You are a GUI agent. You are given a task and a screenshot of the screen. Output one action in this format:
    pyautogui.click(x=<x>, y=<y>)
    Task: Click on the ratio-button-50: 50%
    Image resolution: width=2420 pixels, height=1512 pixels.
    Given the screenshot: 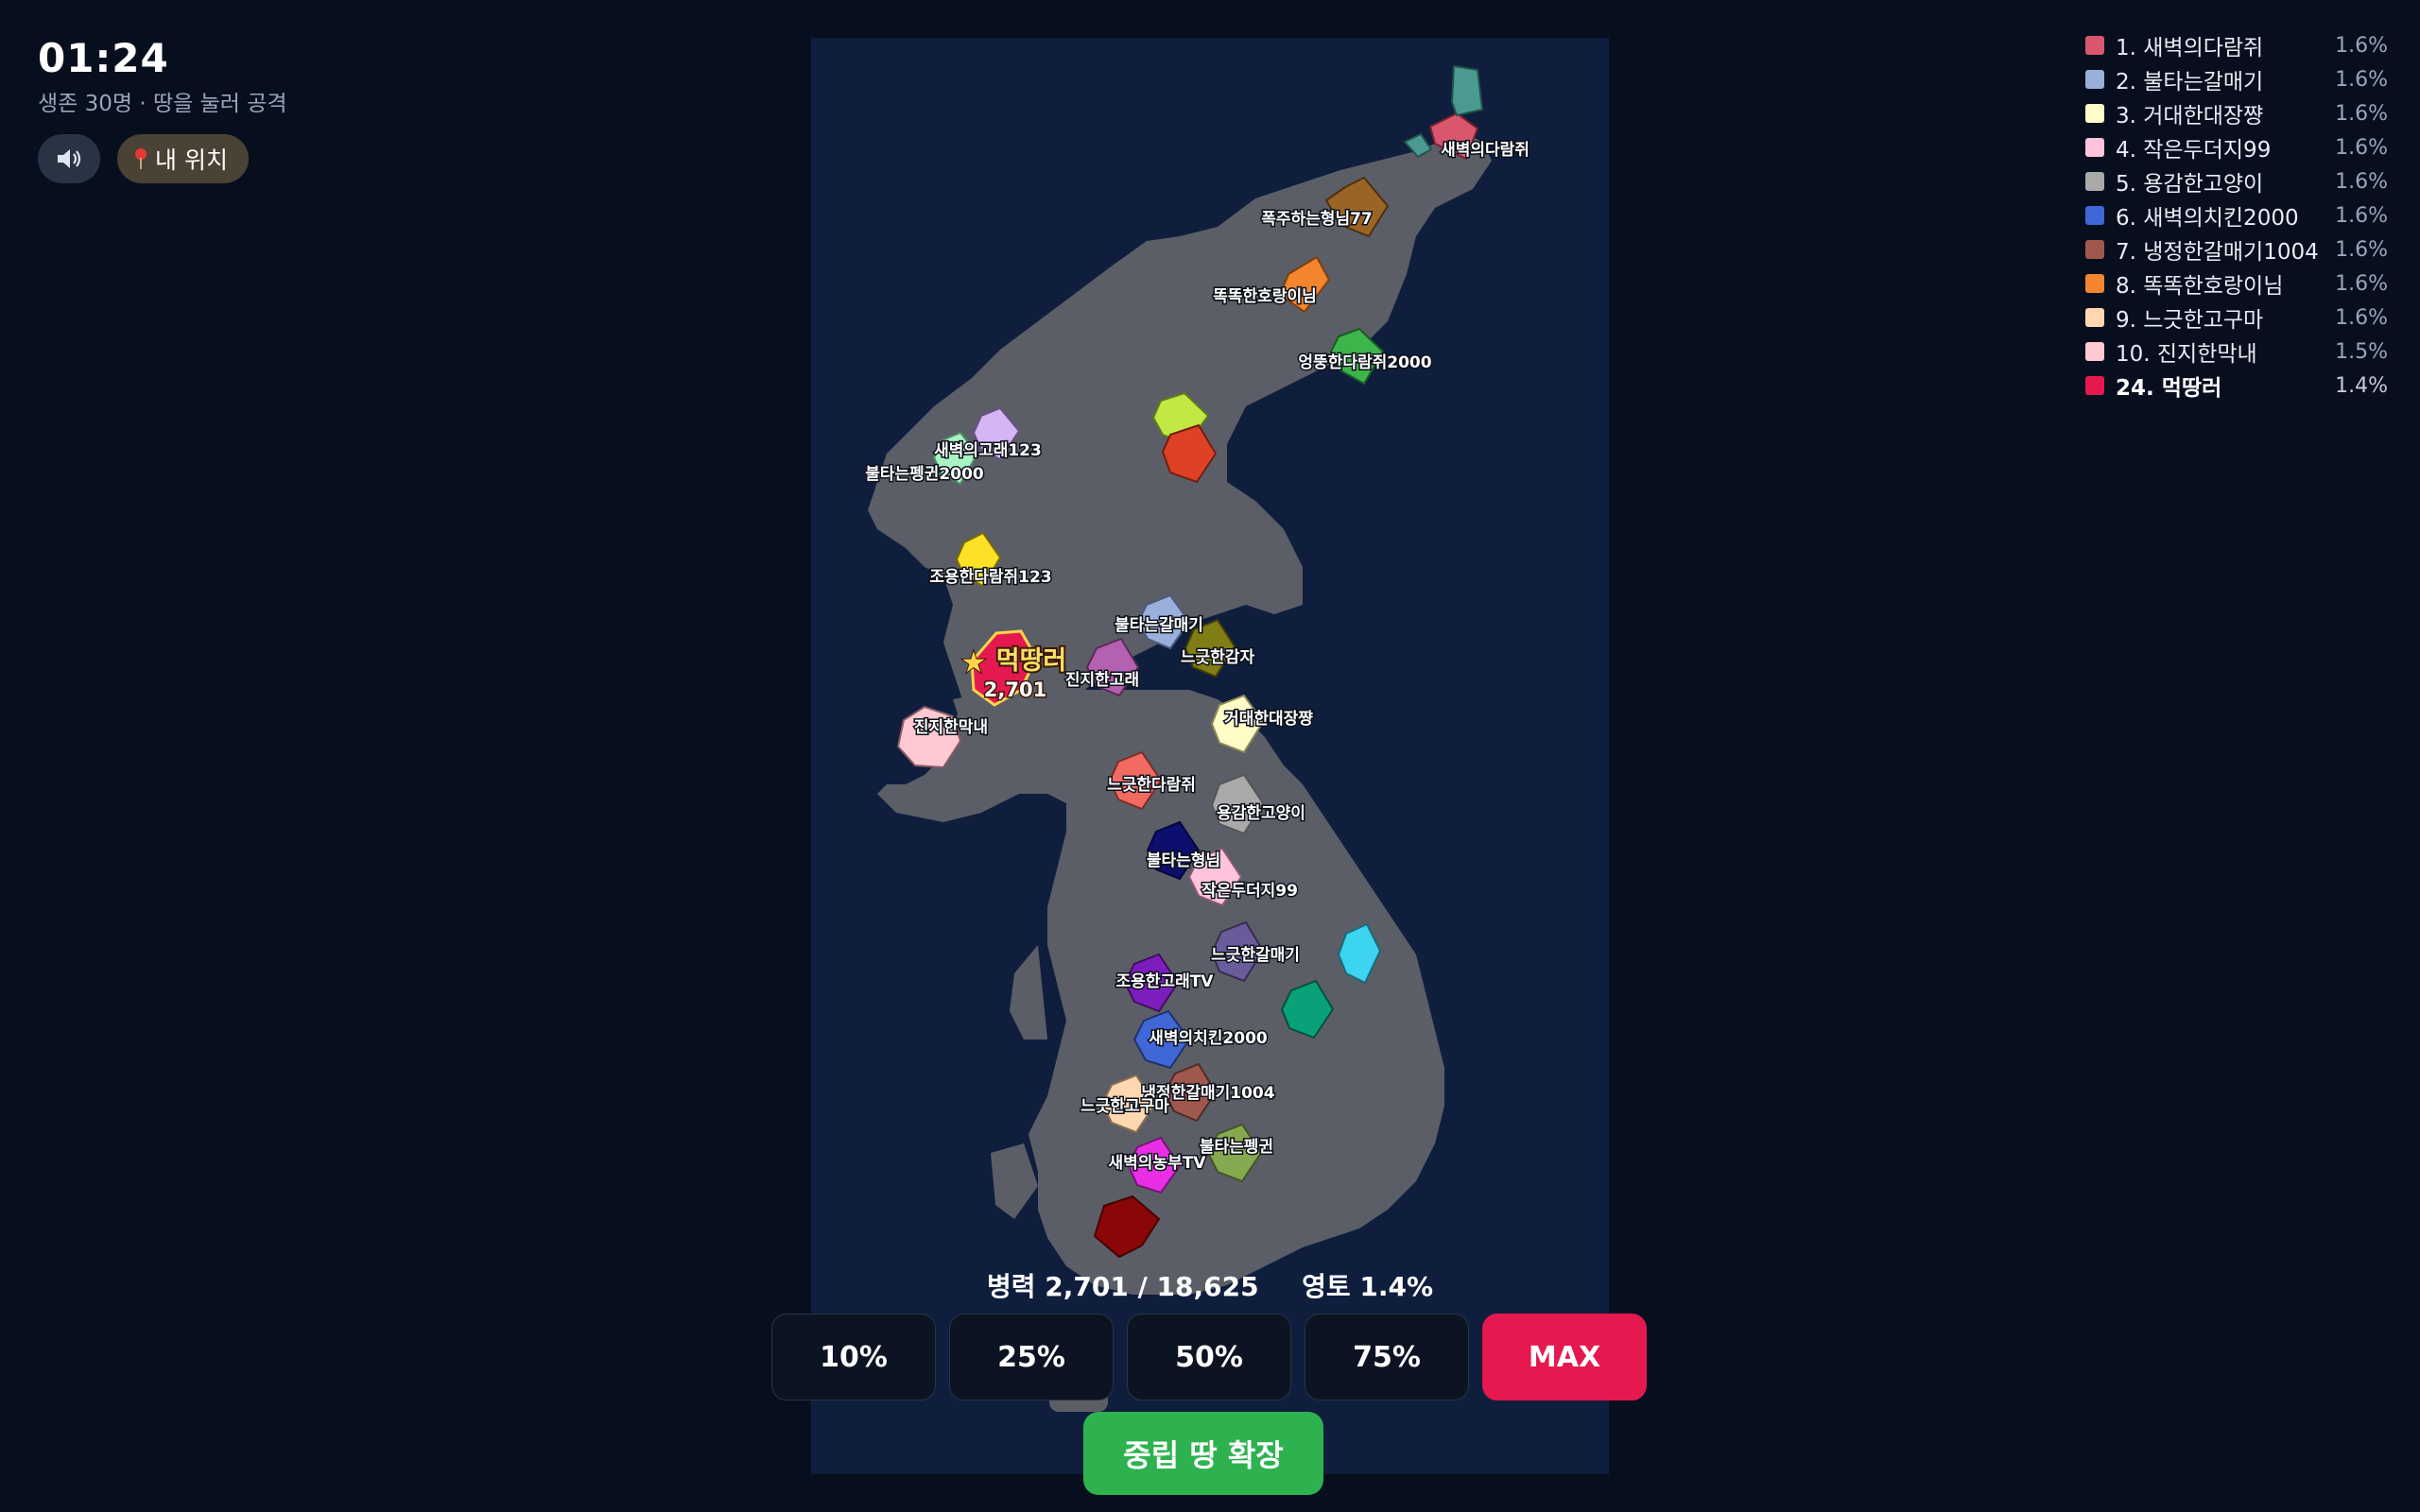 What is the action you would take?
    pyautogui.click(x=1209, y=1357)
    